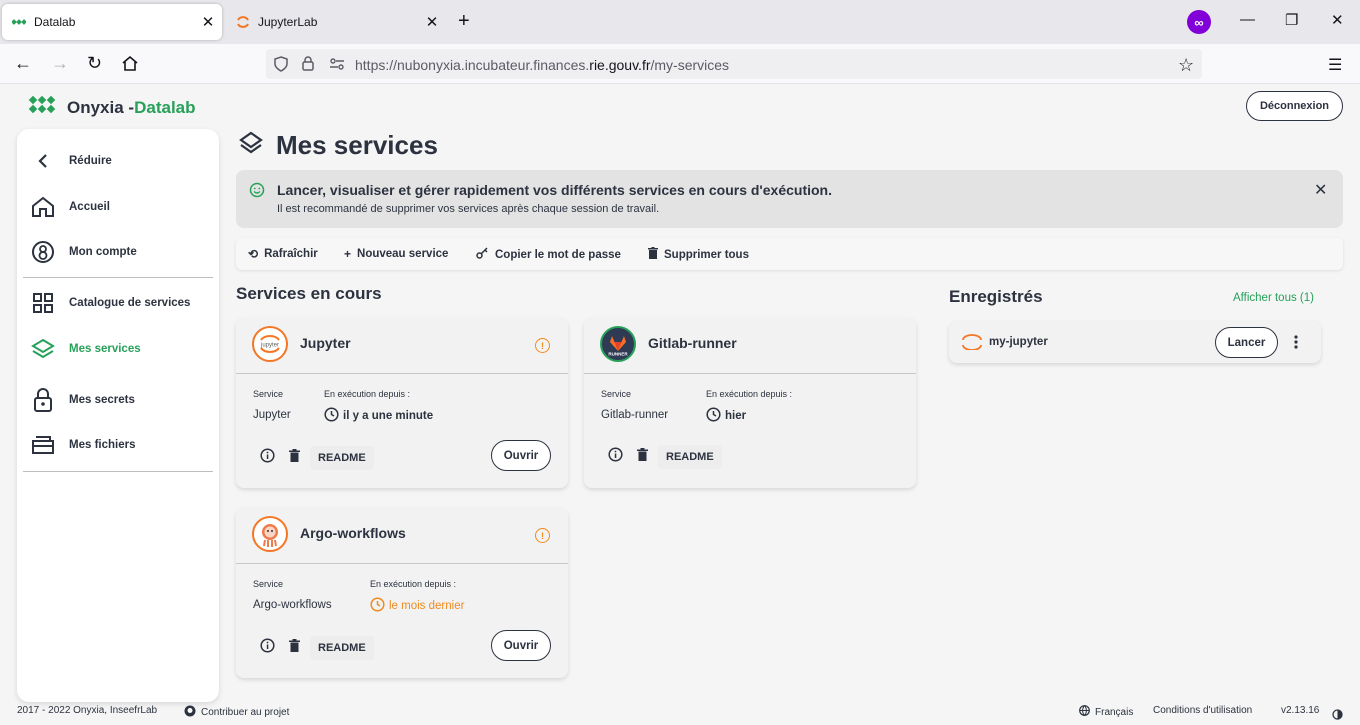 This screenshot has width=1360, height=725. What do you see at coordinates (1337, 716) in the screenshot?
I see `theme-toggle-icon` at bounding box center [1337, 716].